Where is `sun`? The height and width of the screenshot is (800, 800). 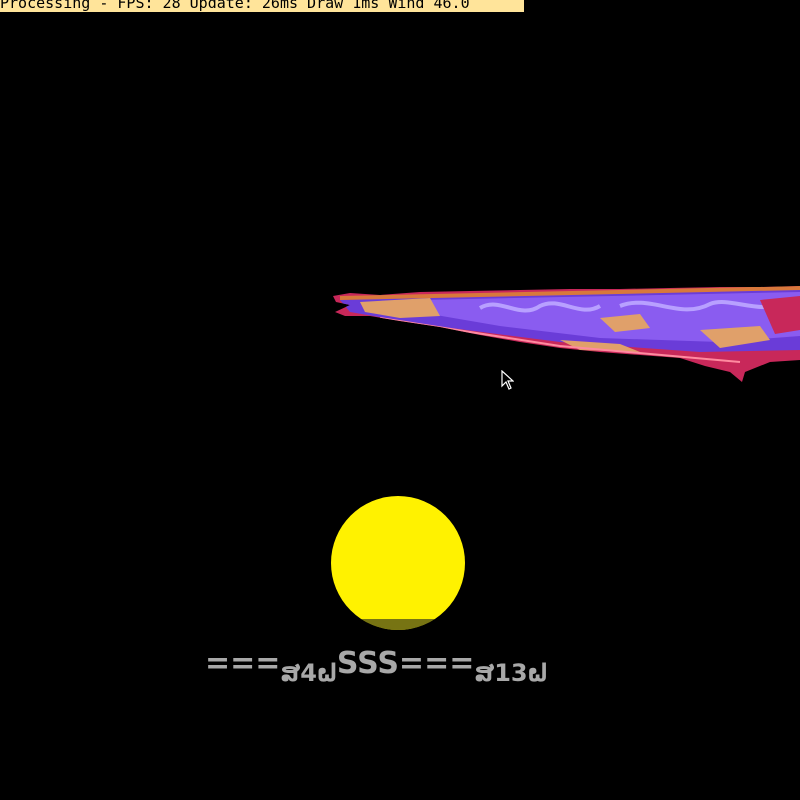 sun is located at coordinates (398, 563).